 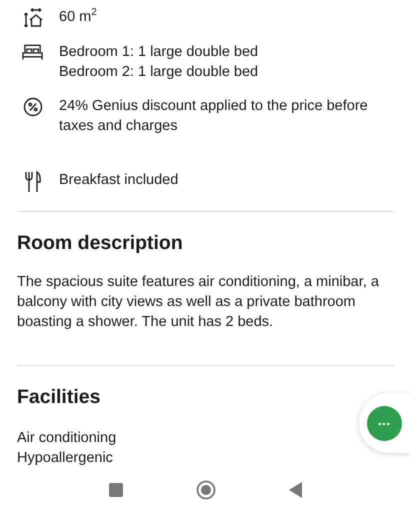 What do you see at coordinates (32, 107) in the screenshot?
I see `percent-icon` at bounding box center [32, 107].